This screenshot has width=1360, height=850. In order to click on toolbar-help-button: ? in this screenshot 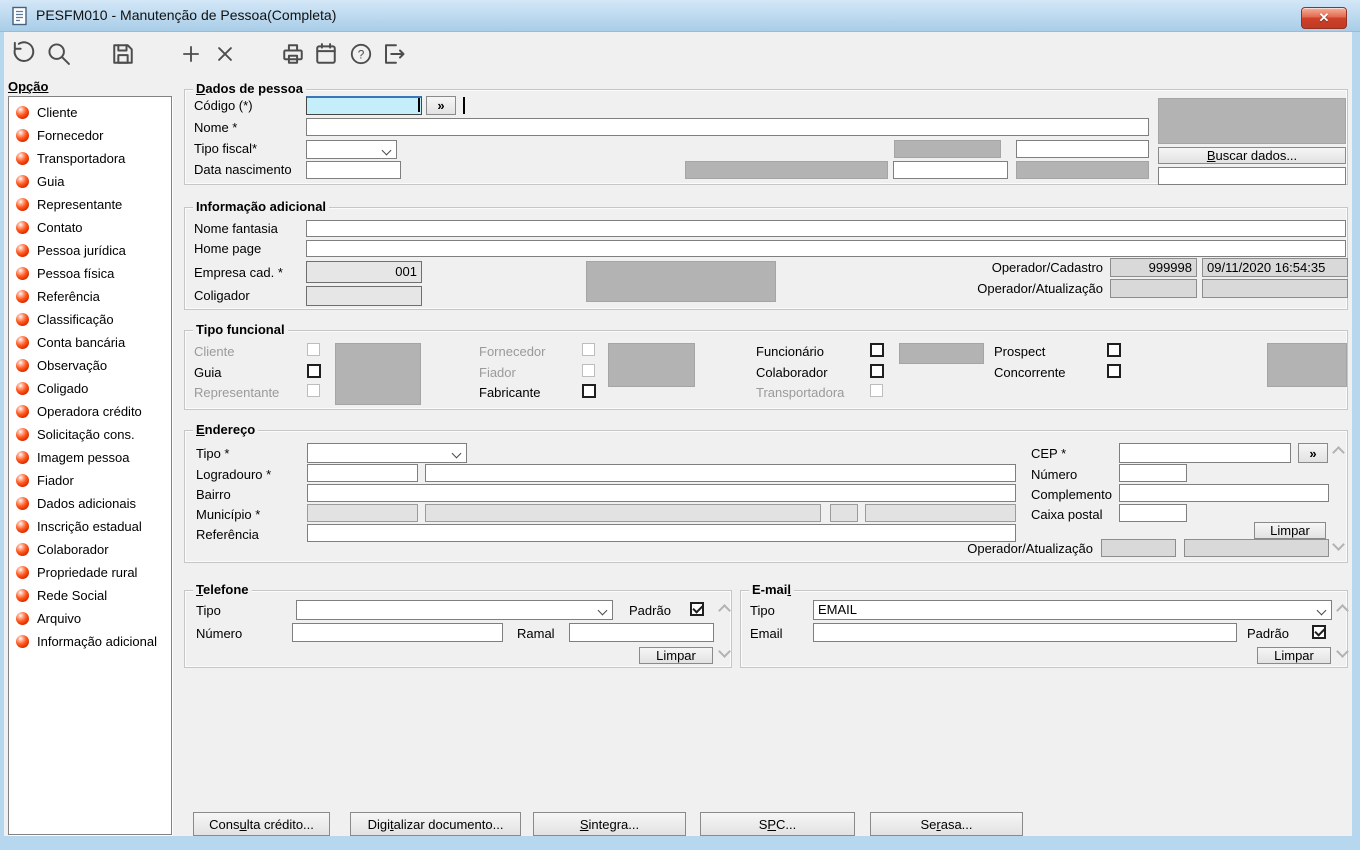, I will do `click(361, 54)`.